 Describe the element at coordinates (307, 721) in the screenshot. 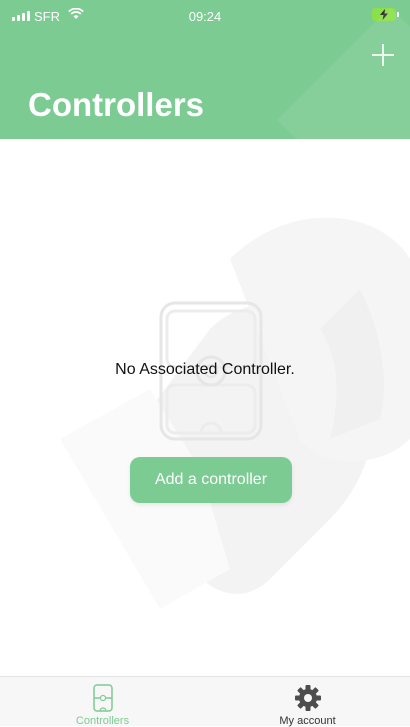

I see `tab-label-my-account: My account` at that location.